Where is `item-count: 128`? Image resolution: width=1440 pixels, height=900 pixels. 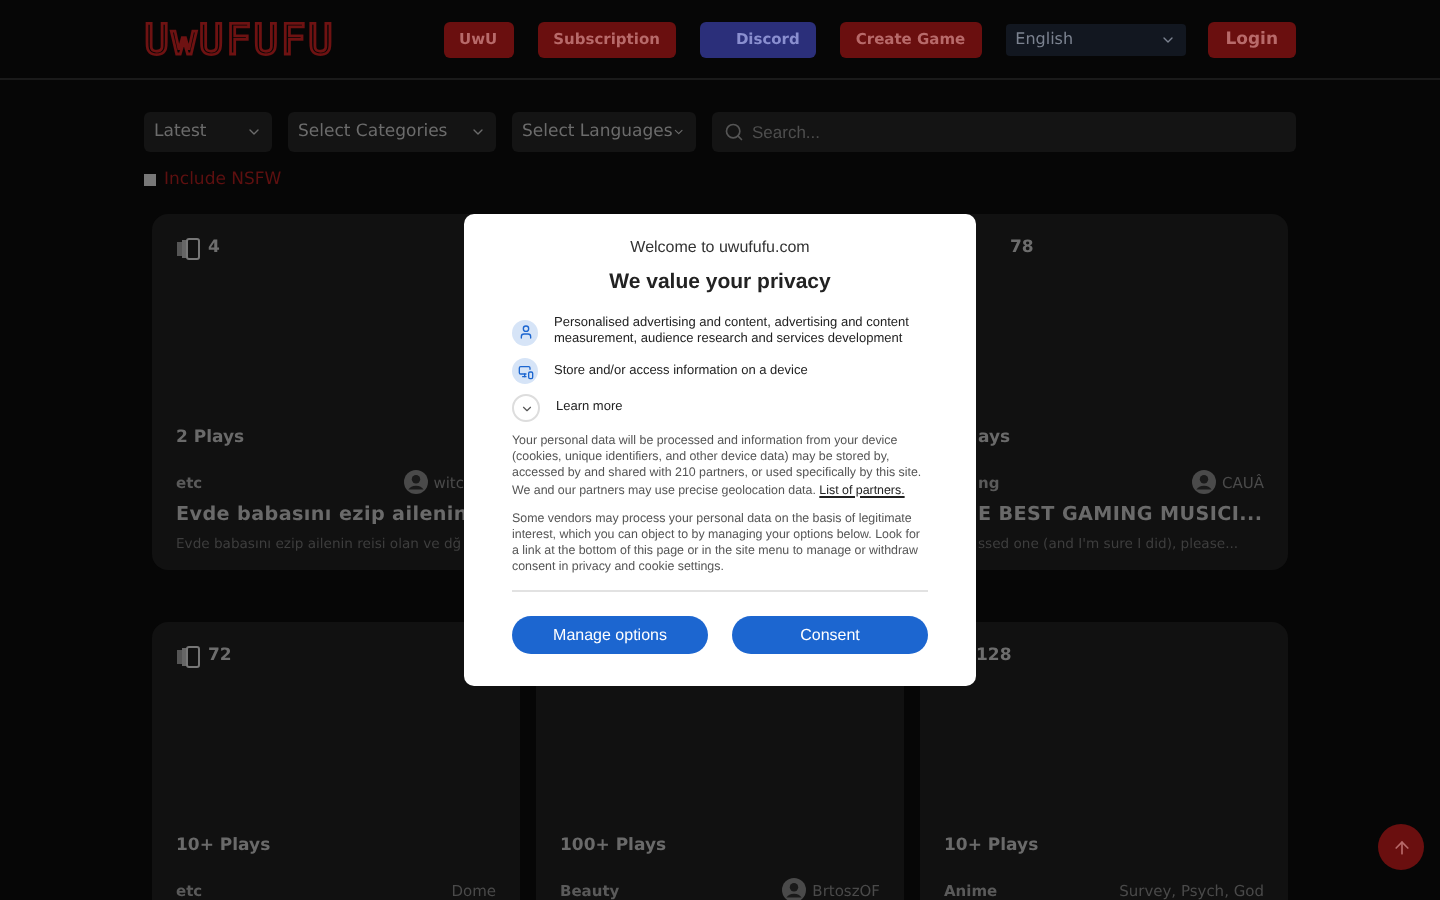
item-count: 128 is located at coordinates (994, 656).